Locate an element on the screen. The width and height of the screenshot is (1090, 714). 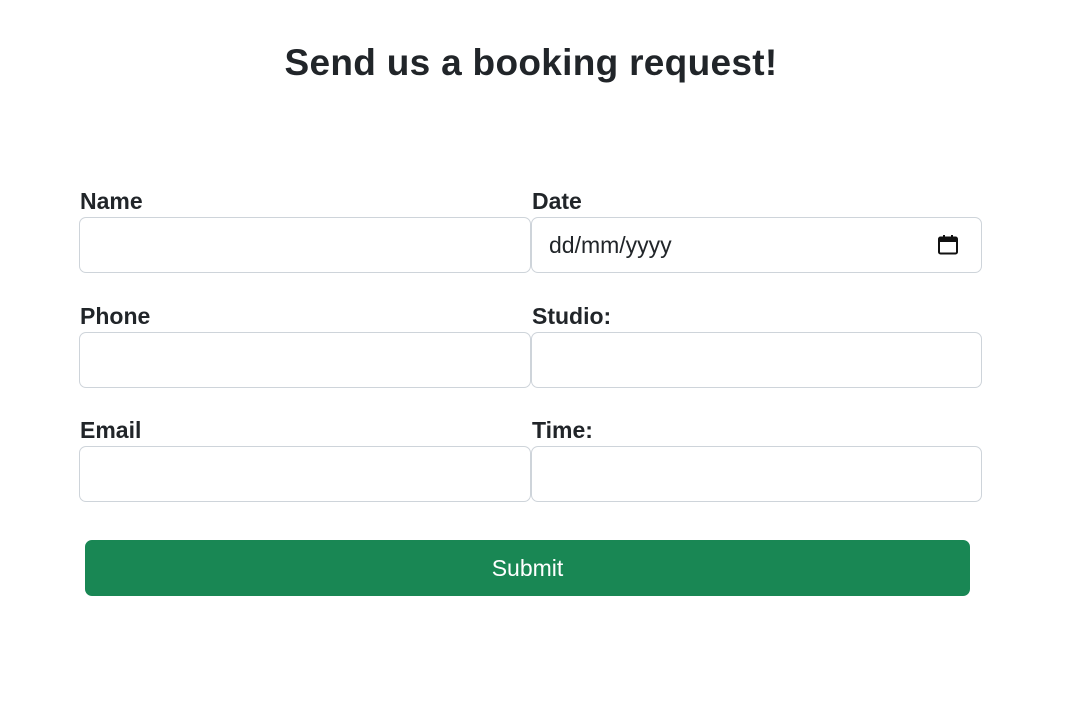
email-field-group: Email is located at coordinates (305, 458).